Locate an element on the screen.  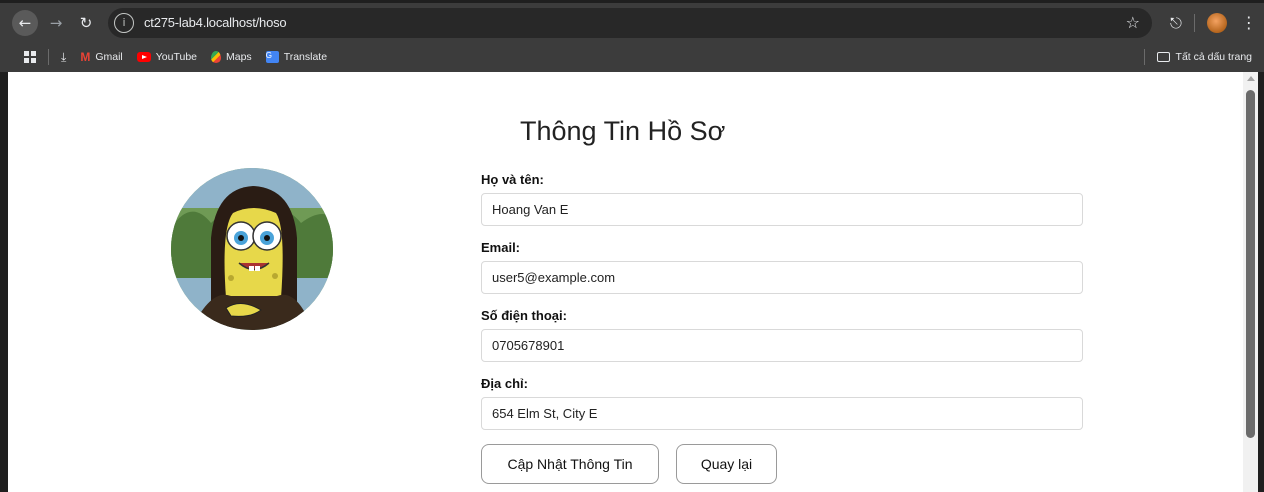
bookmark-star-icon: ☆ is located at coordinates (1133, 22).